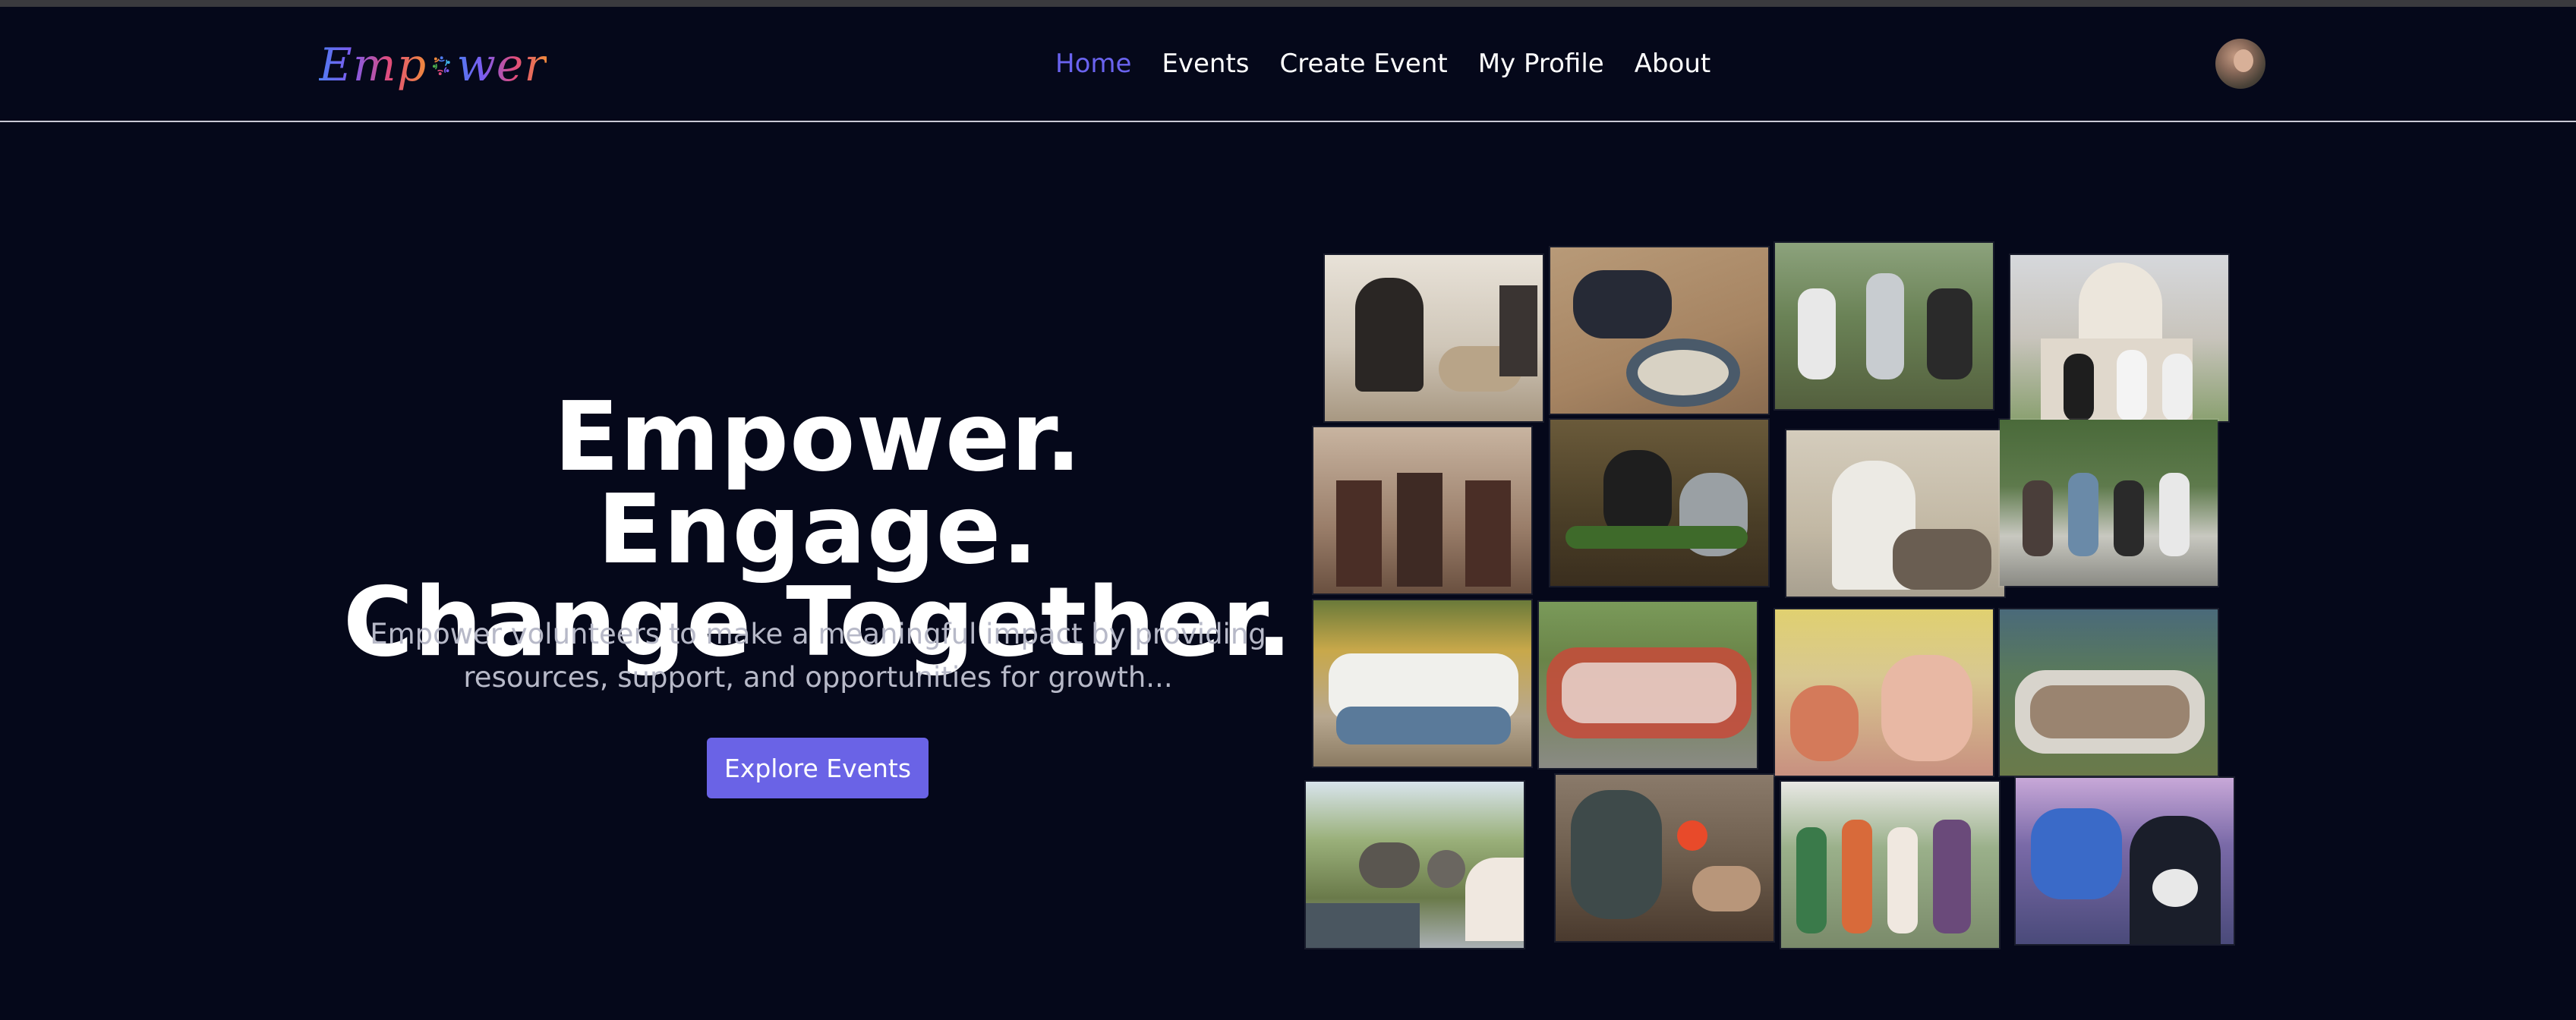 This screenshot has height=1020, width=2576. Describe the element at coordinates (2240, 64) in the screenshot. I see `user-avatar` at that location.